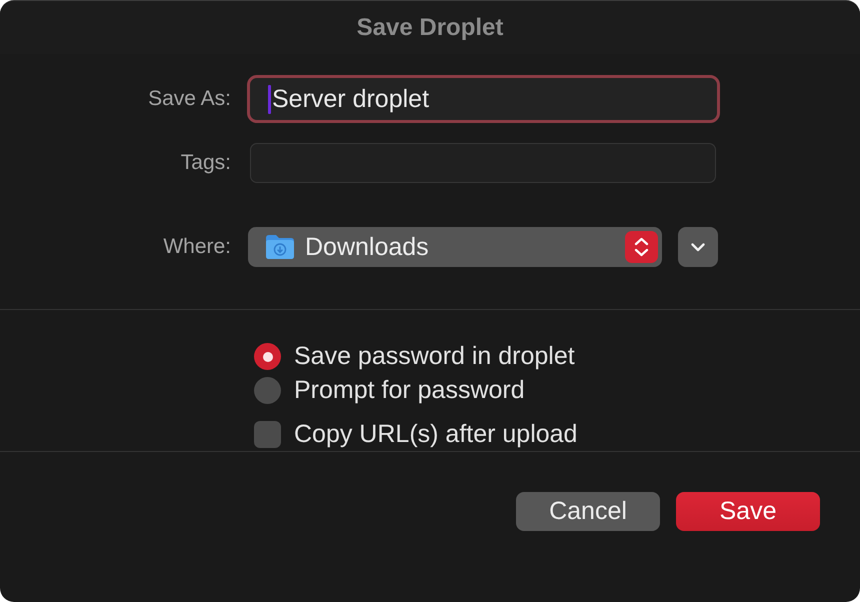 This screenshot has width=860, height=602. Describe the element at coordinates (189, 99) in the screenshot. I see `field-label: Save As:` at that location.